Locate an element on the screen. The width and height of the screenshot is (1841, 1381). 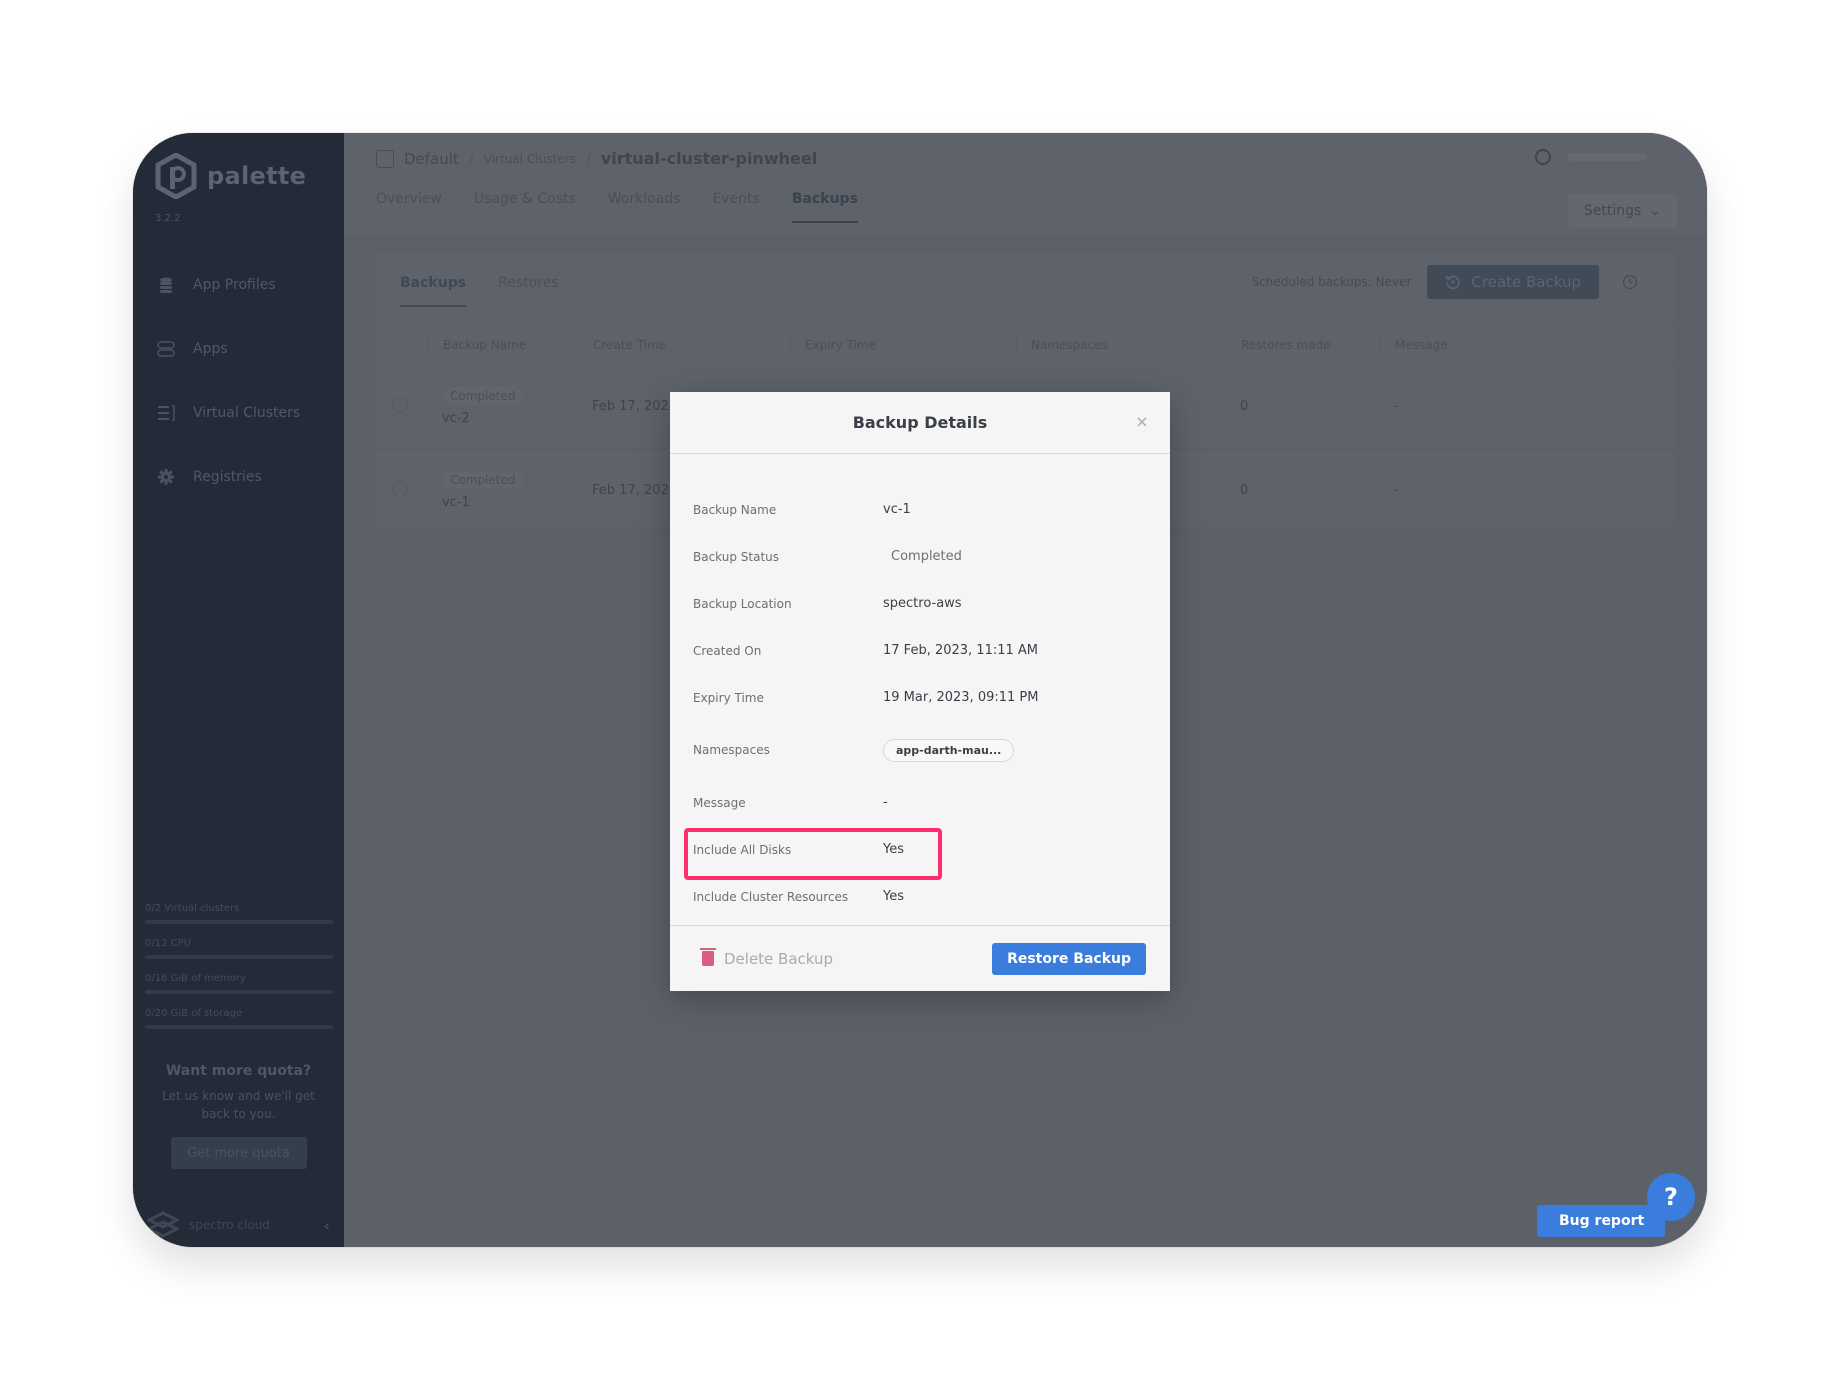
top-right-controls is located at coordinates (1591, 157).